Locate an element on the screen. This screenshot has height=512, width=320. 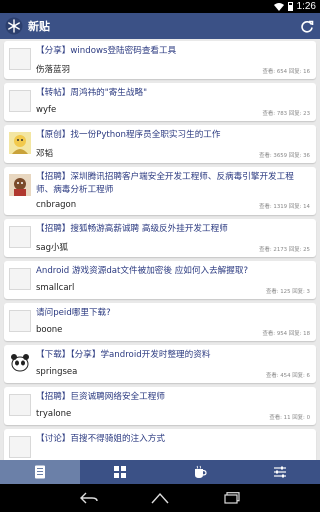
post-title: 【转帖】周鸿祎的"寄生战略" is located at coordinates (92, 93).